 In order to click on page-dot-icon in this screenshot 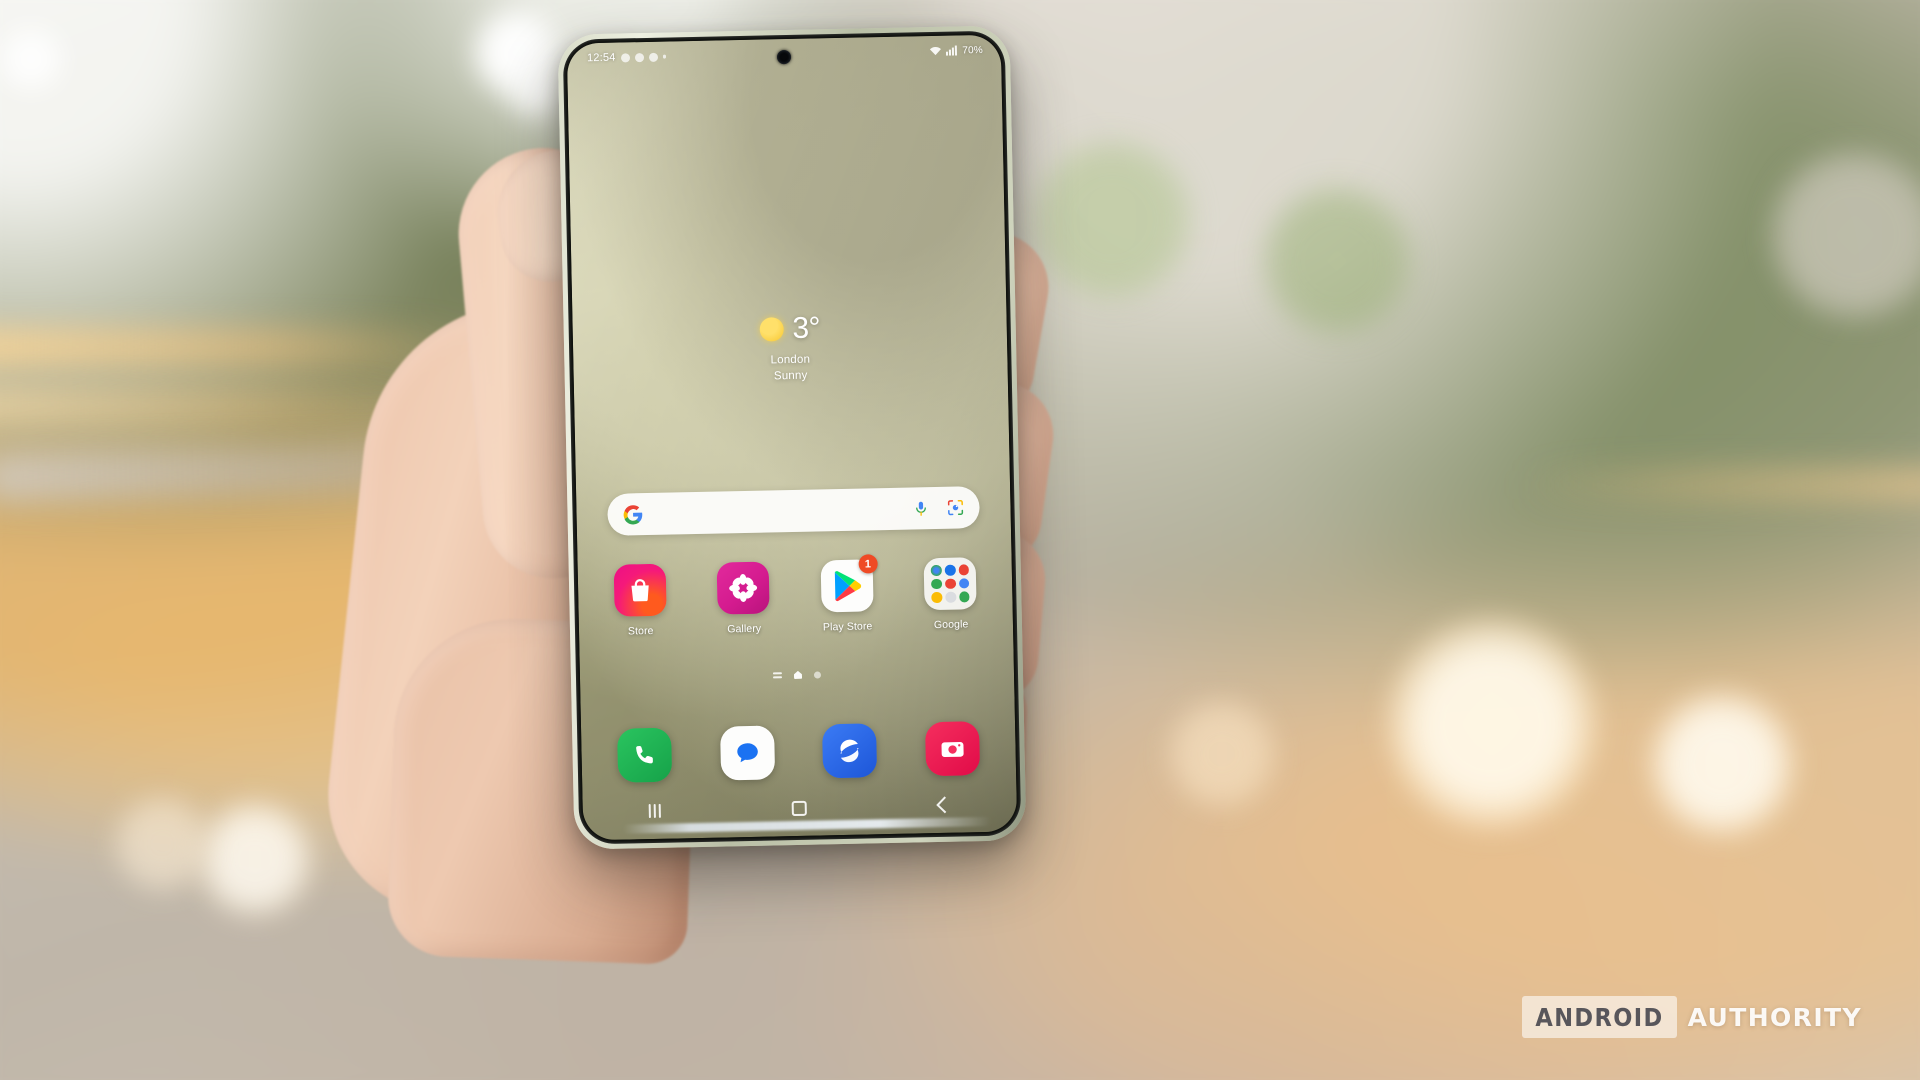, I will do `click(817, 674)`.